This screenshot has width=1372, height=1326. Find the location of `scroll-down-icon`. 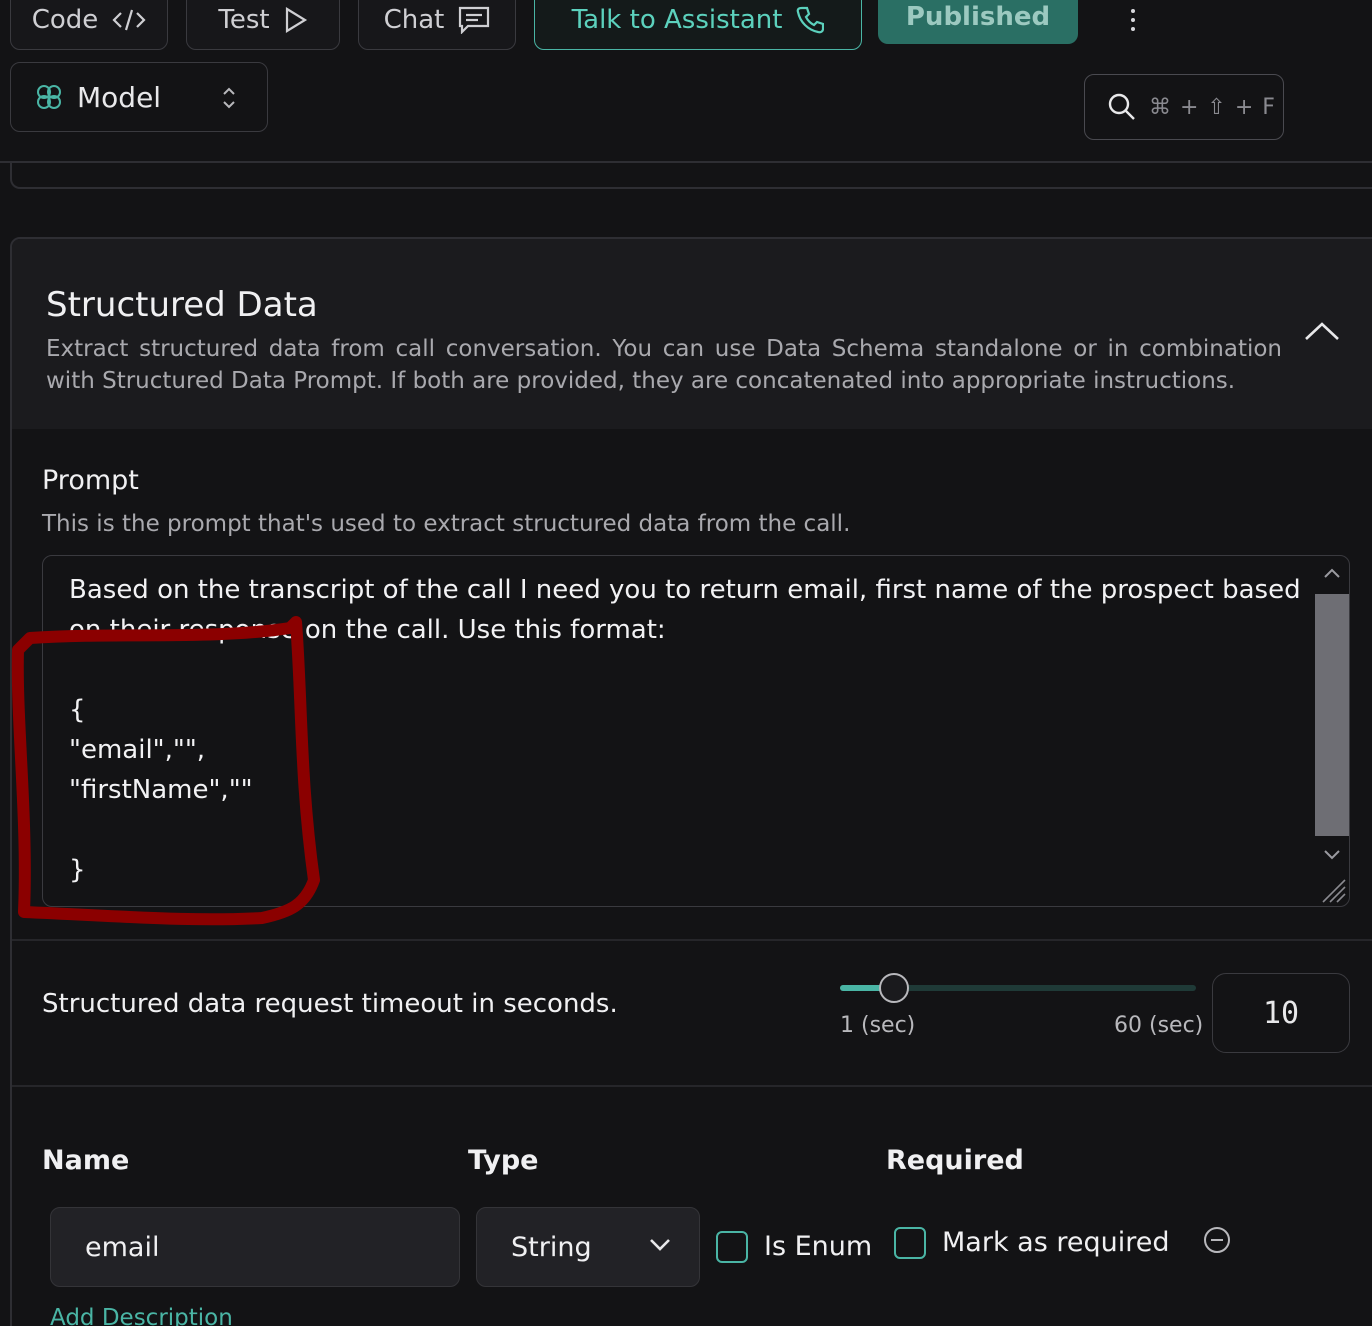

scroll-down-icon is located at coordinates (1332, 855).